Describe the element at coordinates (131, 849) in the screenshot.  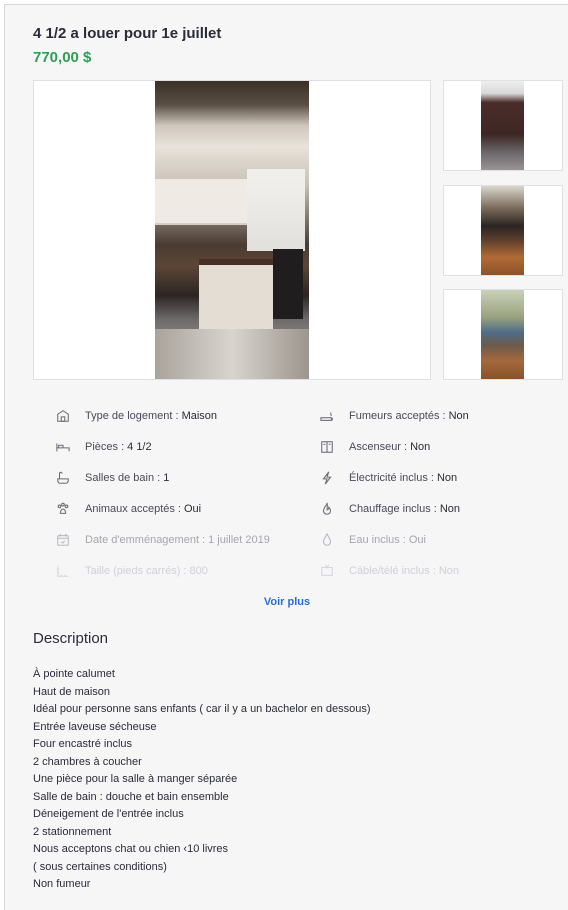
I see `description-line: Nous acceptons chat ou chien ‹10 livres` at that location.